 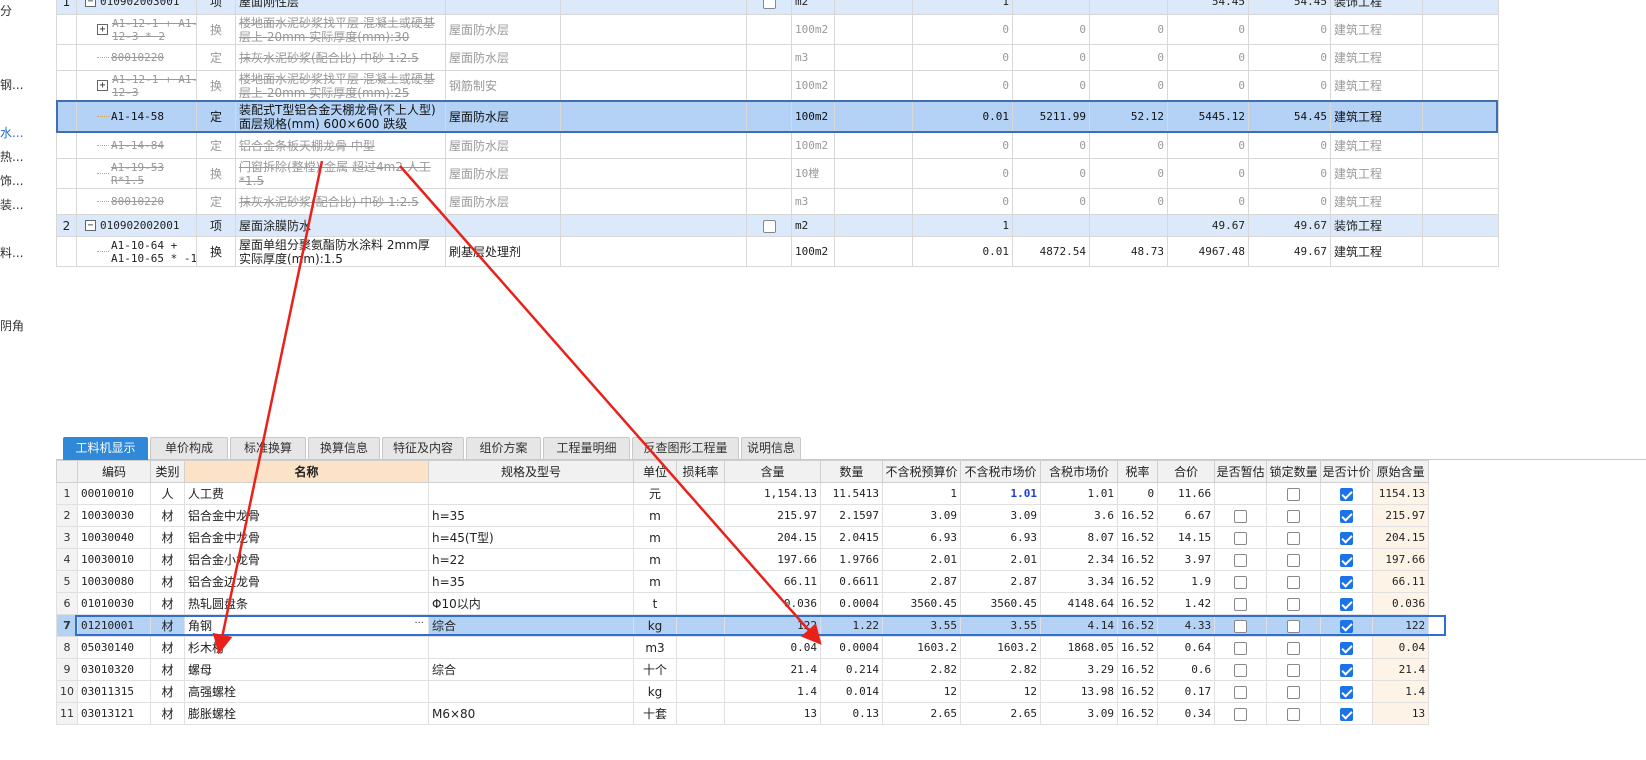 I want to click on market-price-cell: 2.01, so click(x=1000, y=559).